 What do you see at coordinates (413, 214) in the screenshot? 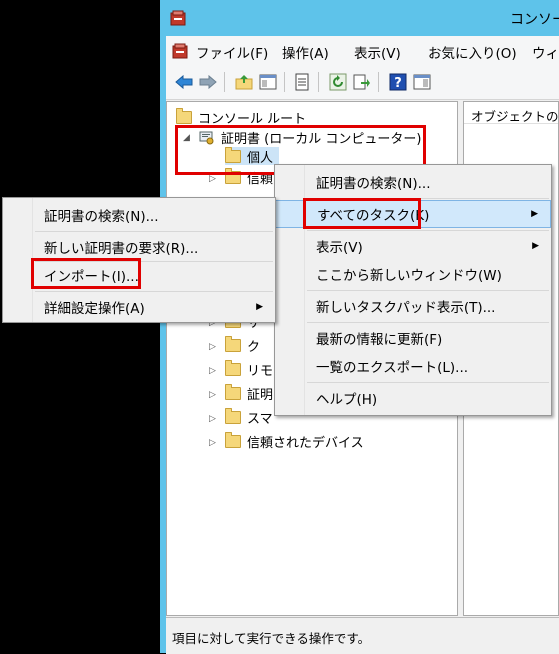
I see `menu-item-all-tasks: すべてのタスク(K) ▶` at bounding box center [413, 214].